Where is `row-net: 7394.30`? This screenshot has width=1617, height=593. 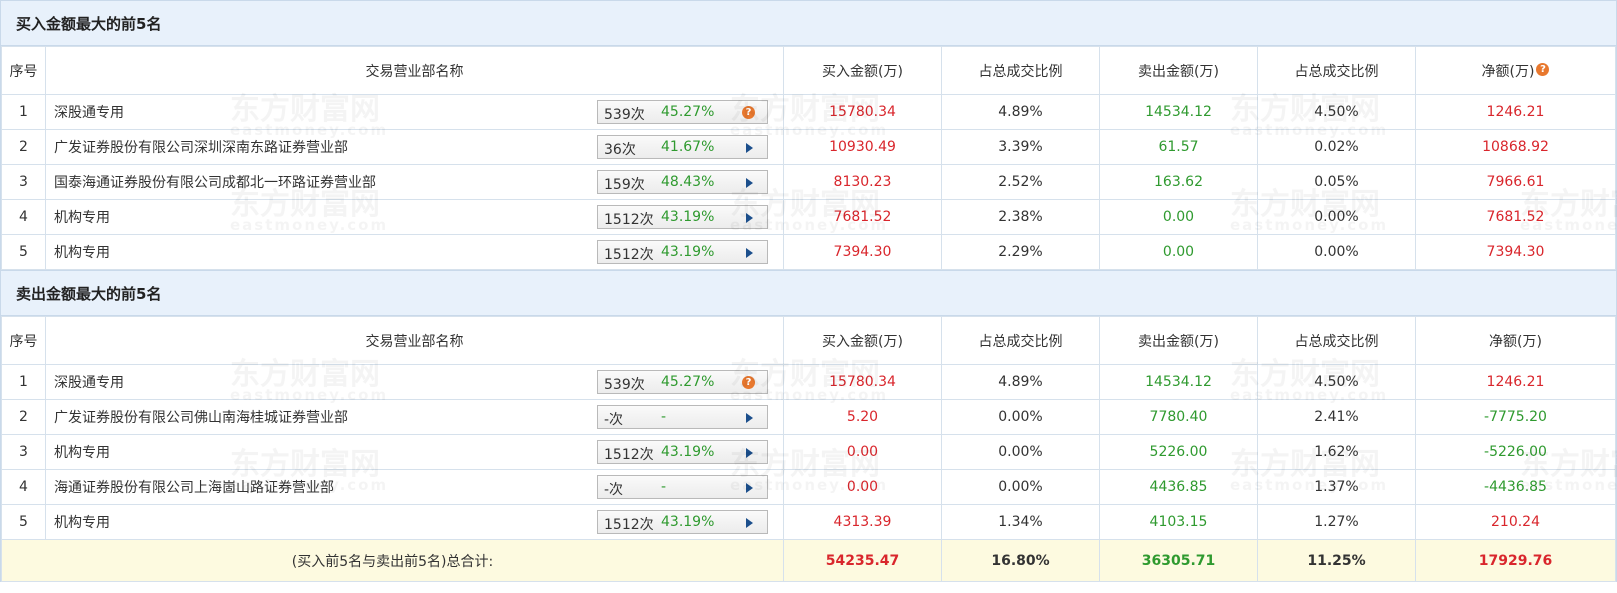 row-net: 7394.30 is located at coordinates (1515, 252).